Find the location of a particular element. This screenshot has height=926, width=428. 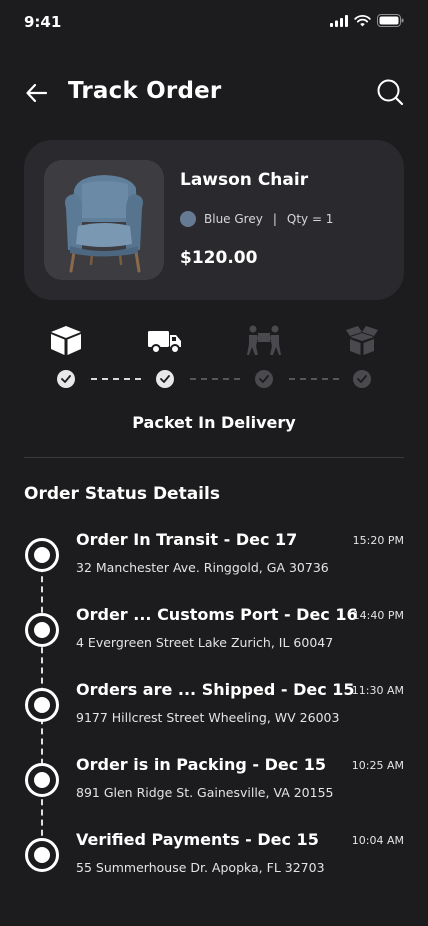

timeline-item-address: 32 Manchester Ave. Ringgold, GA 30736 is located at coordinates (202, 567).